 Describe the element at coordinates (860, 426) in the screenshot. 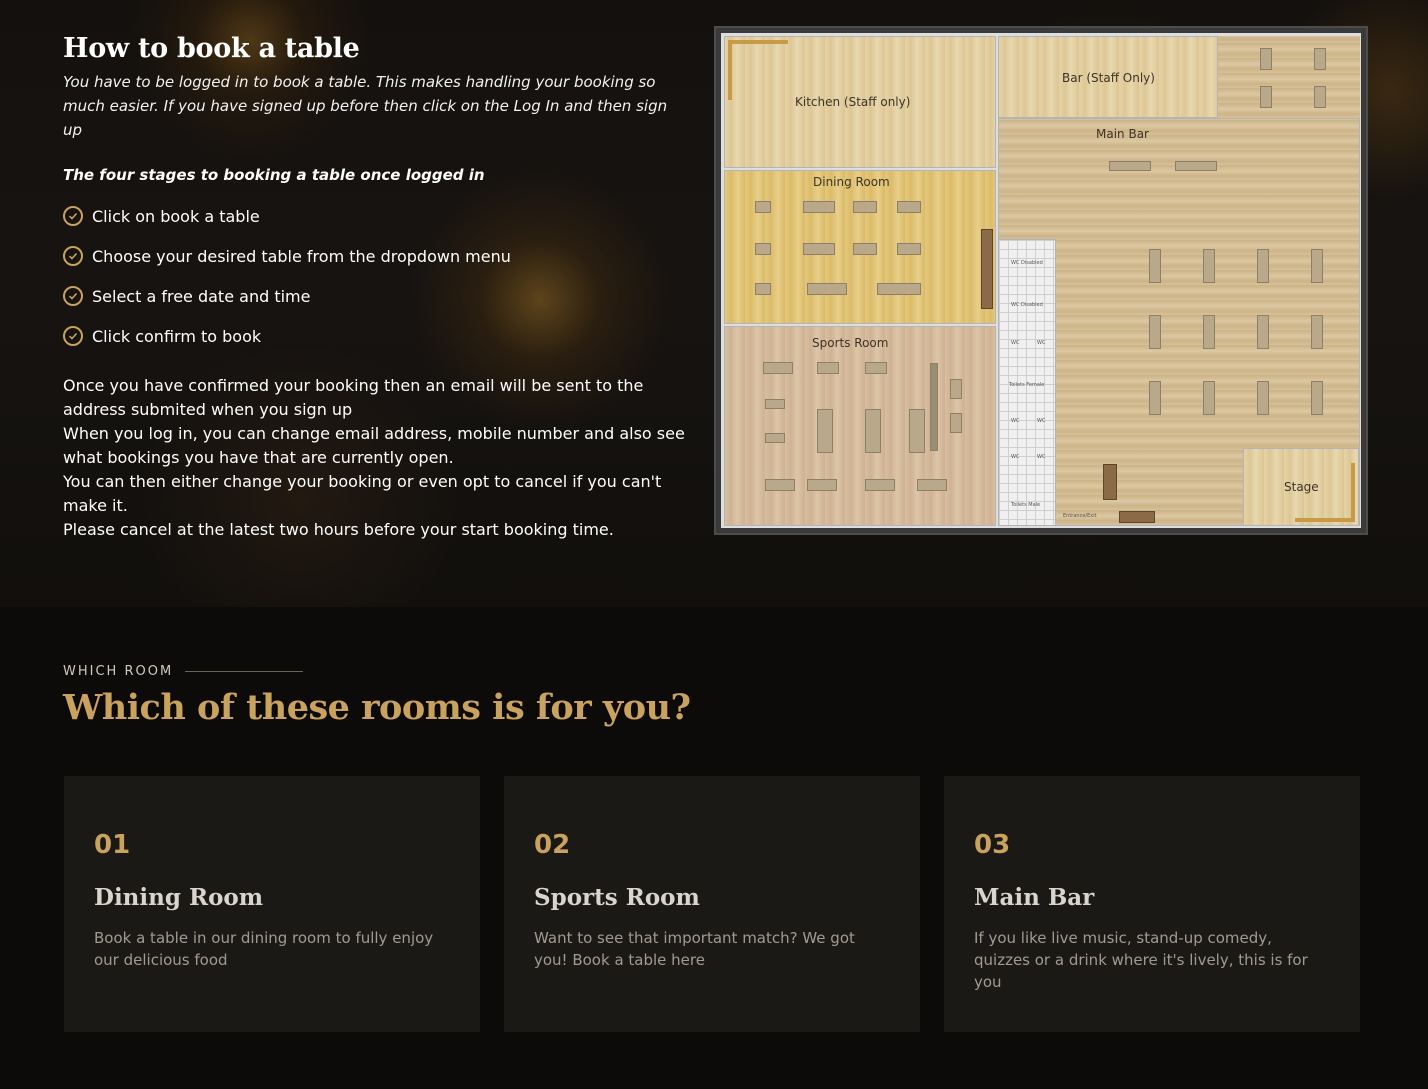

I see `sports-room-area: Sports Room` at that location.